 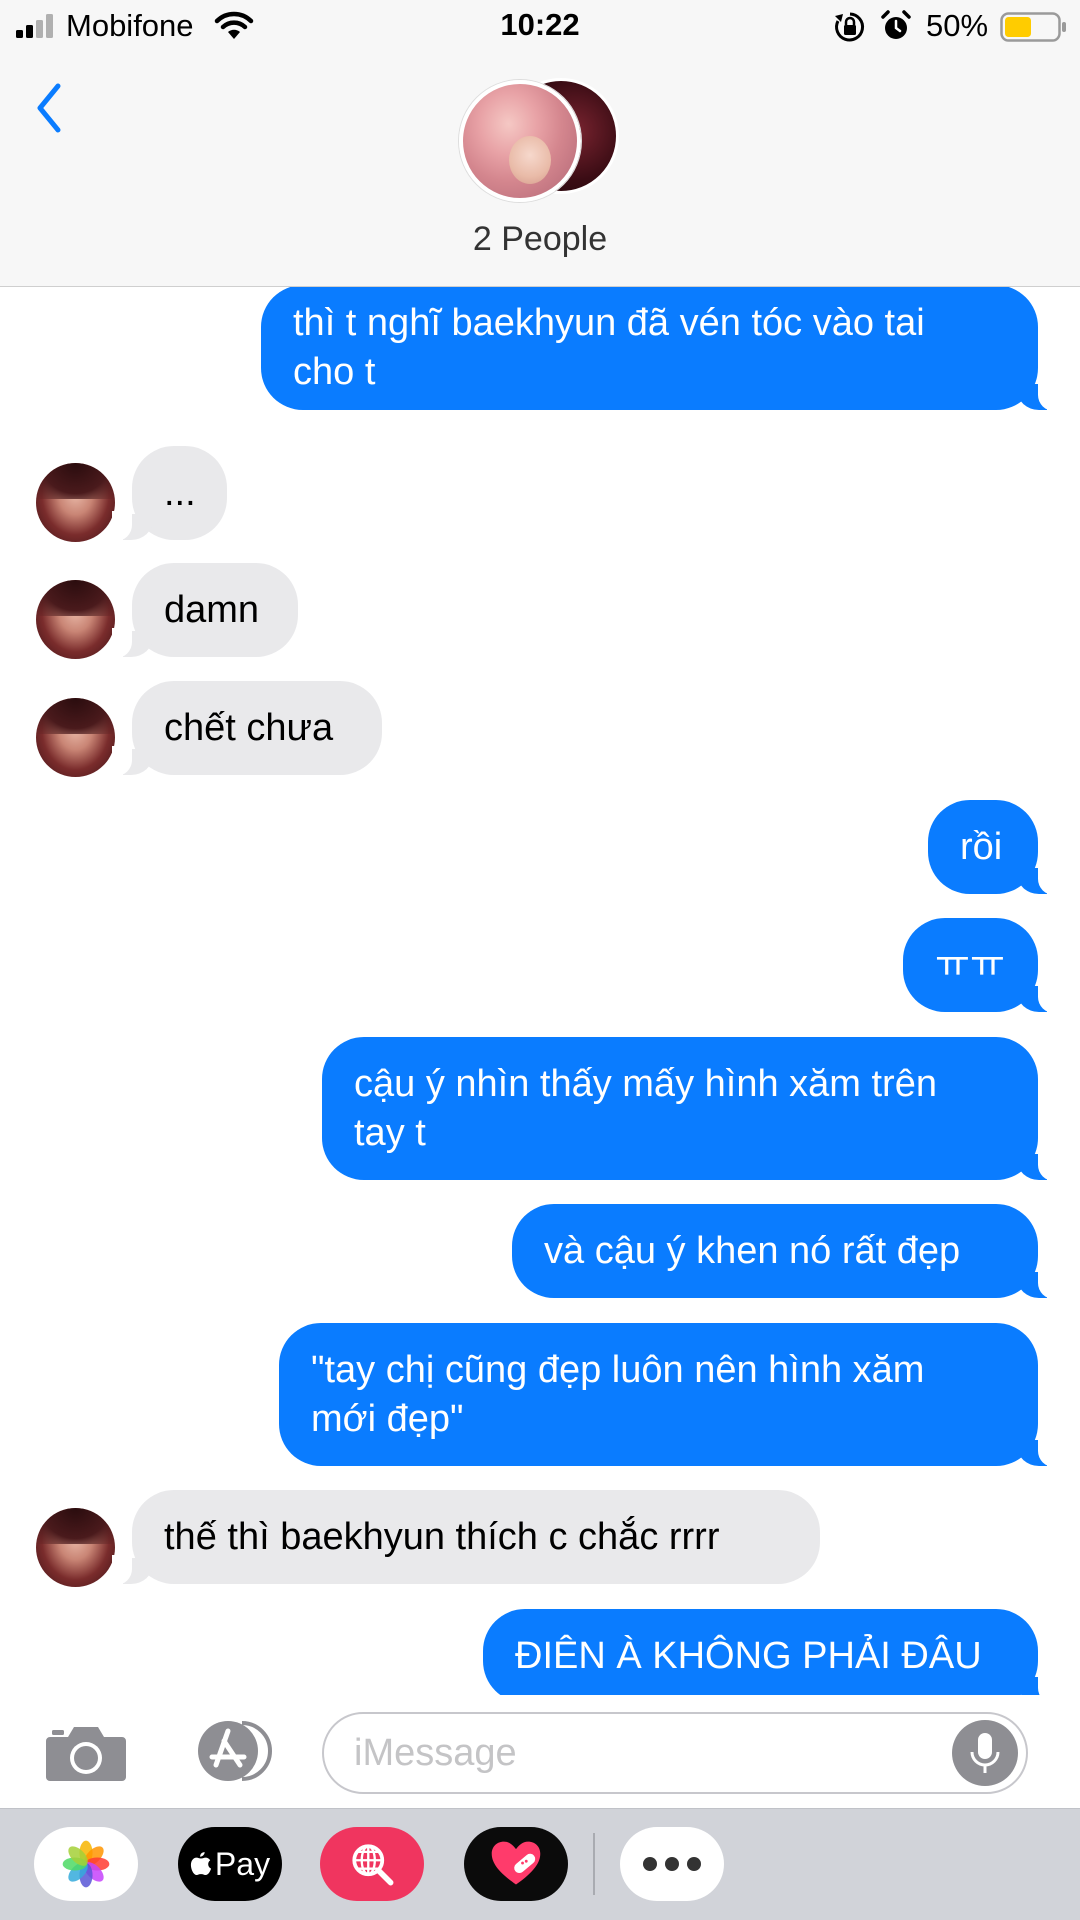 I want to click on message-bubble-outgoing: ㅠㅠ, so click(x=980, y=965).